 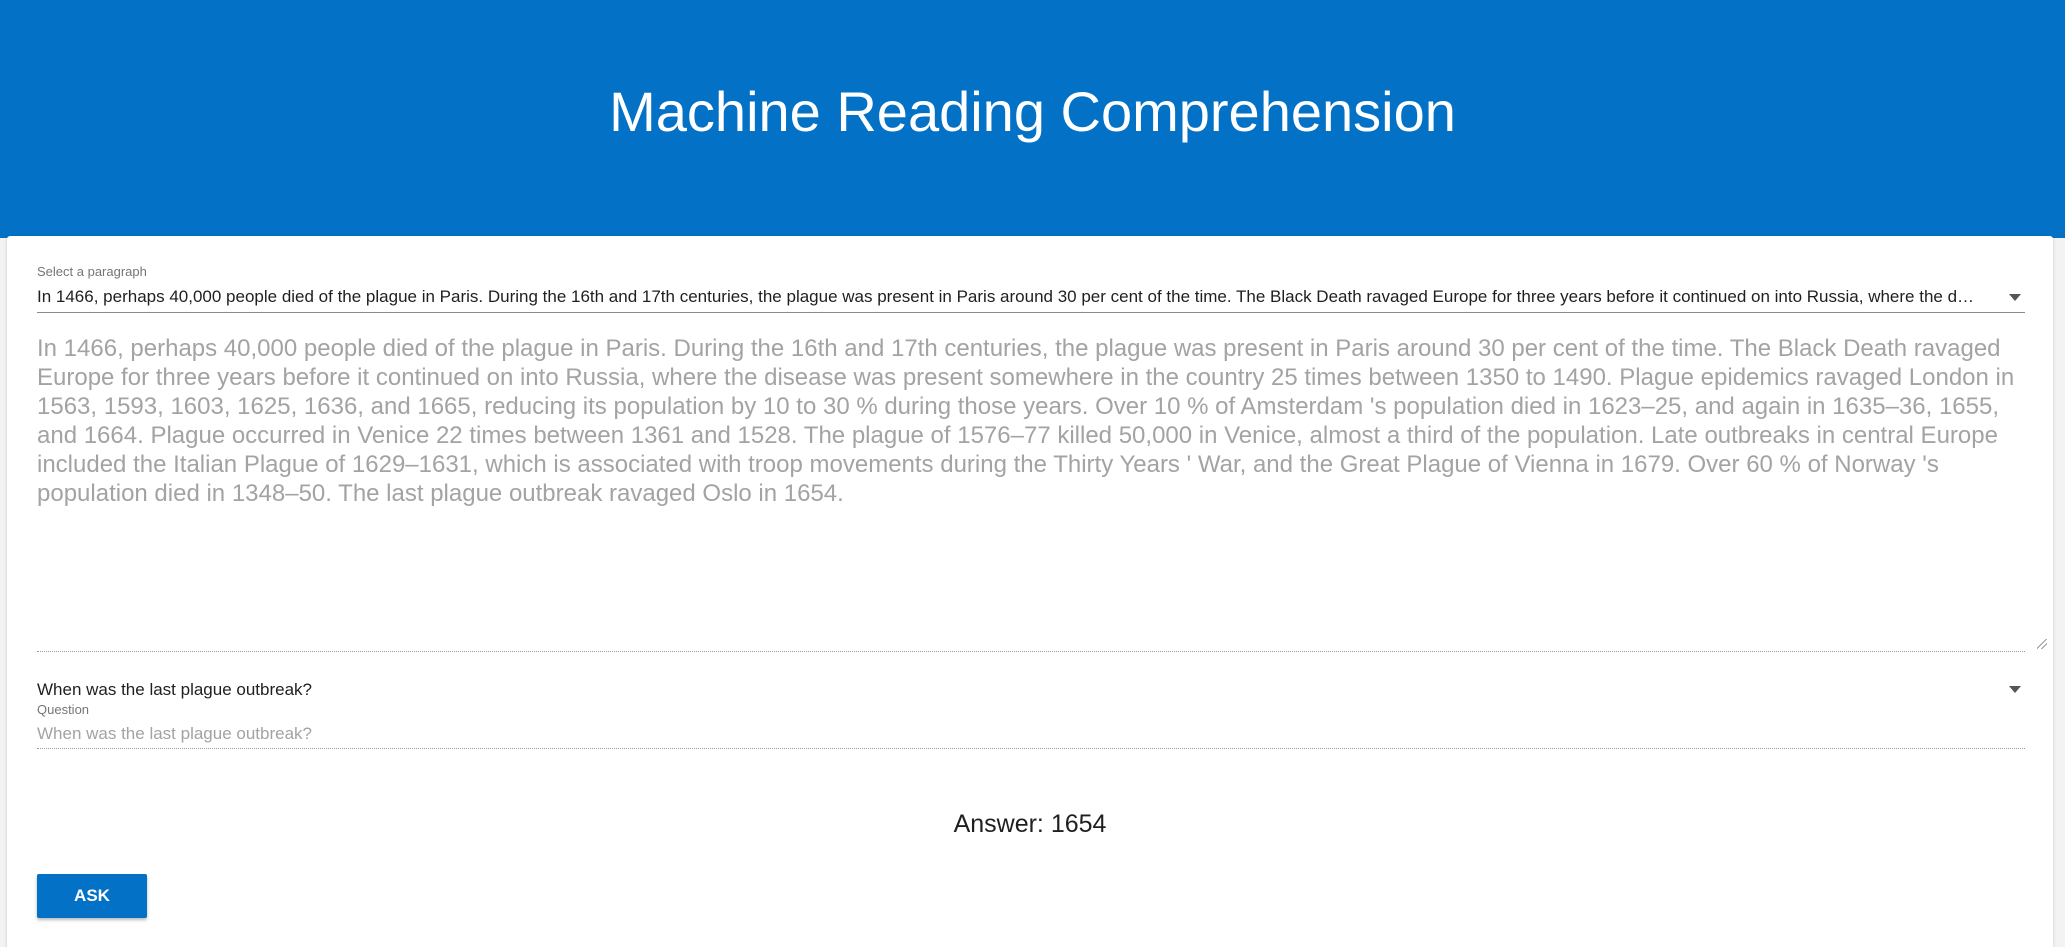 I want to click on question-select: When was the last plague outbreak?, so click(x=1031, y=691).